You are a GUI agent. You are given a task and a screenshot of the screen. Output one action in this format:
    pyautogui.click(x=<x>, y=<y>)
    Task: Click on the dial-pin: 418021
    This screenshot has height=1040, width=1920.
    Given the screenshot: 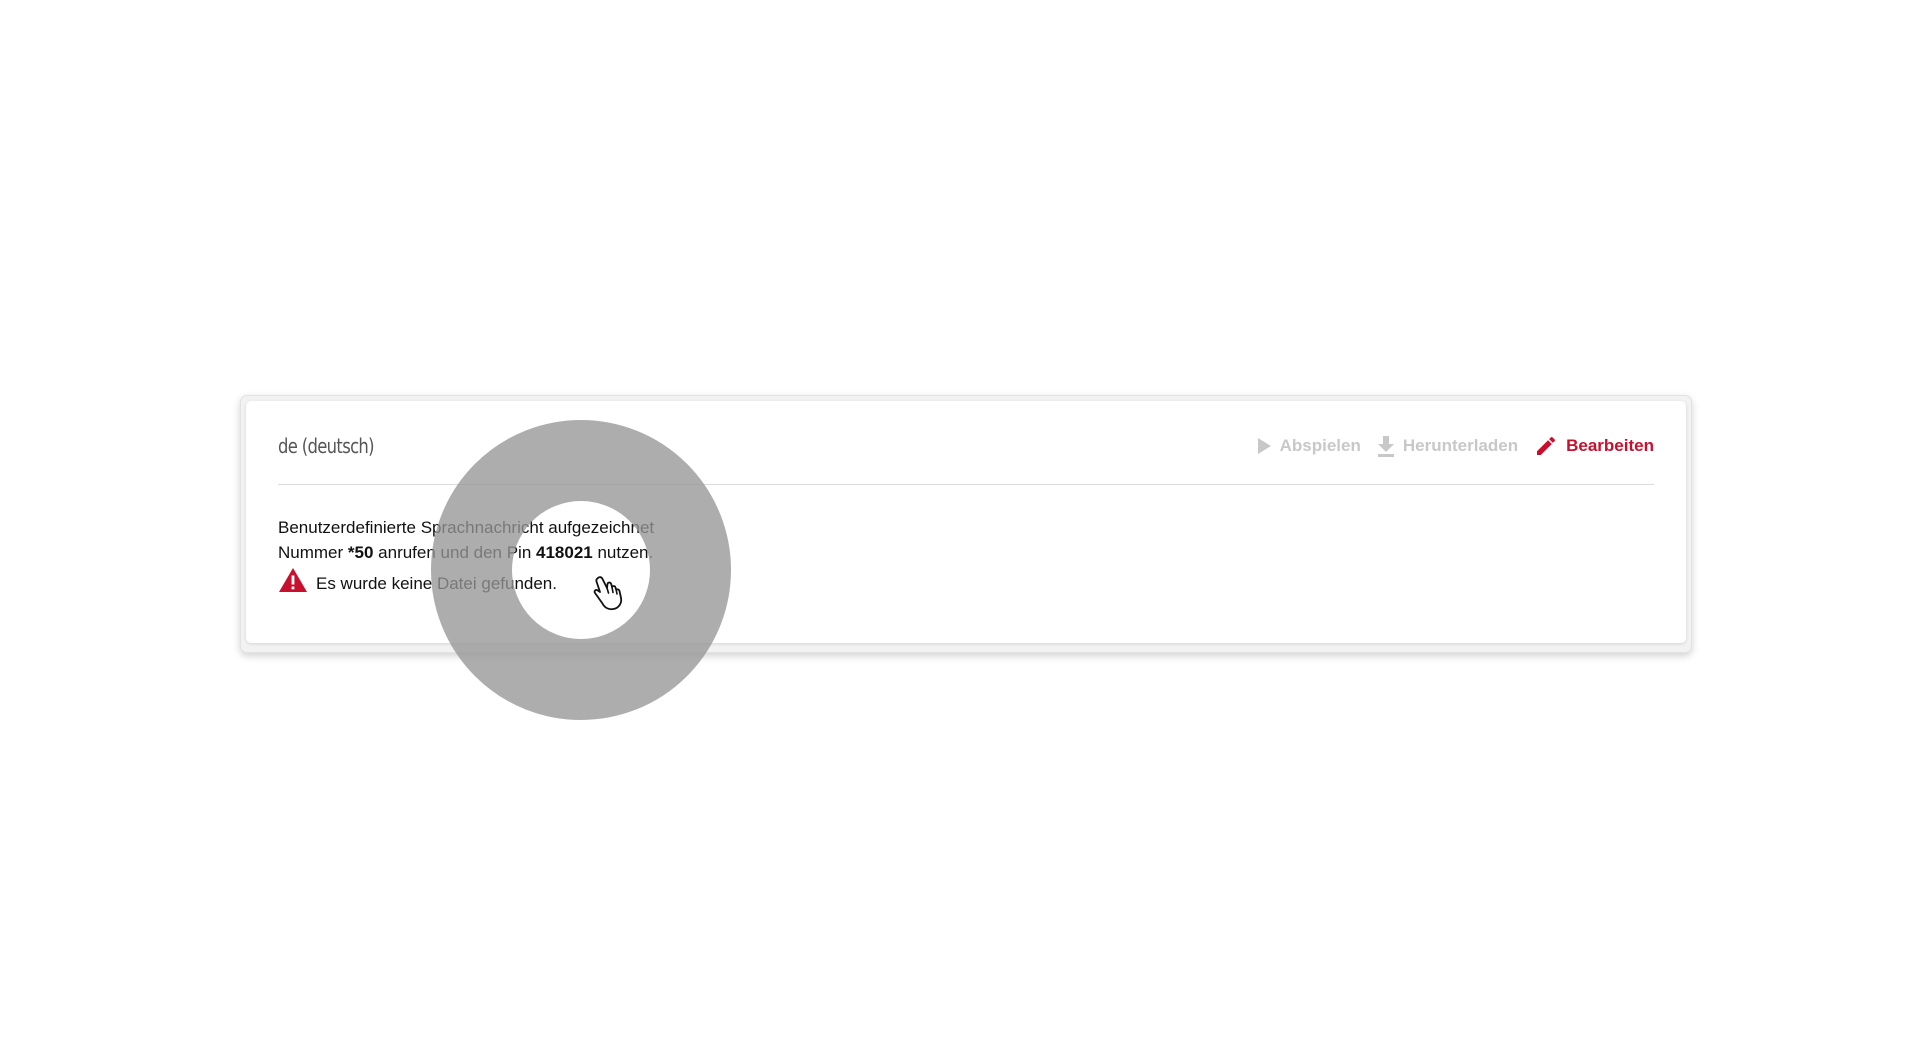 What is the action you would take?
    pyautogui.click(x=564, y=552)
    